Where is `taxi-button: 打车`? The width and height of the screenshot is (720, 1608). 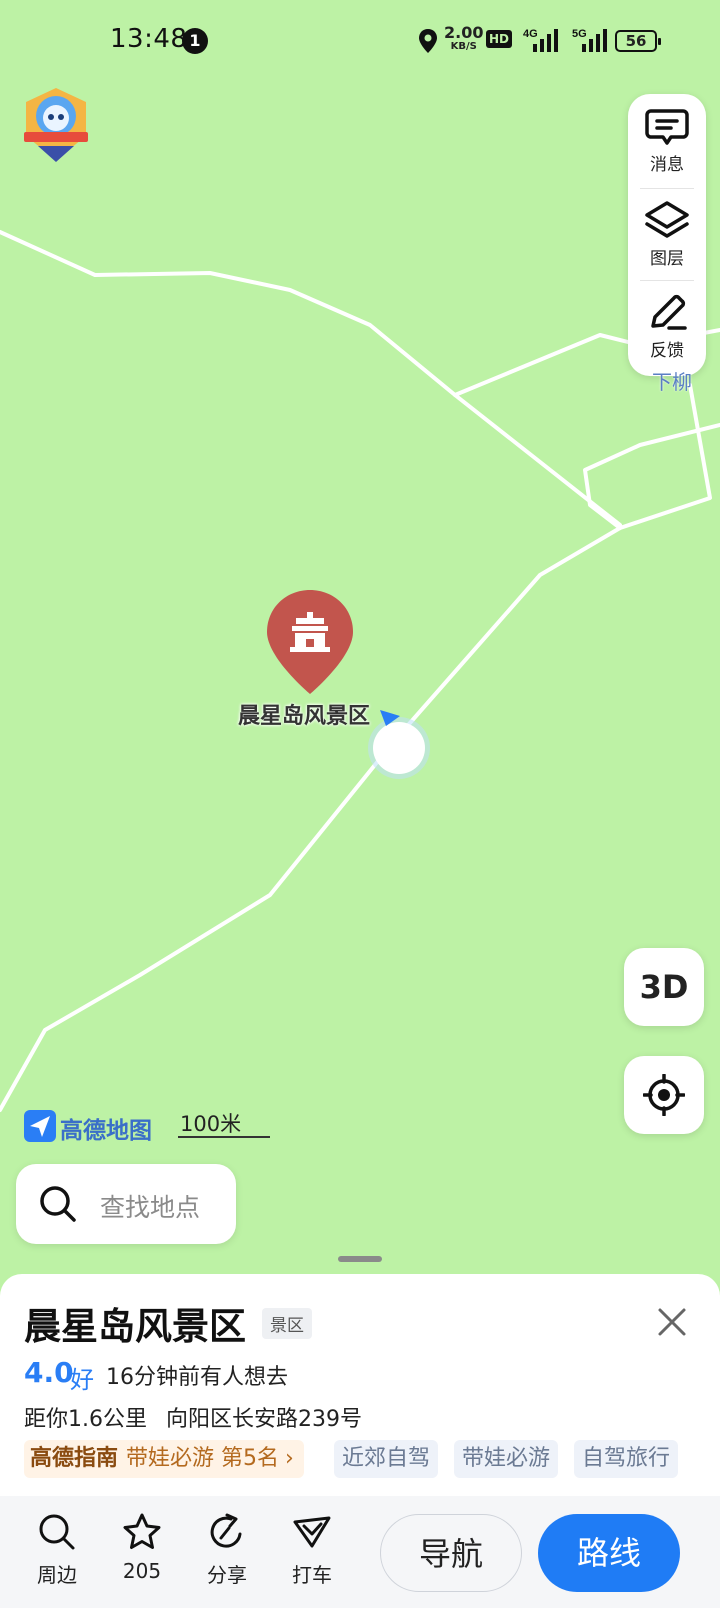
taxi-button: 打车 is located at coordinates (312, 1550).